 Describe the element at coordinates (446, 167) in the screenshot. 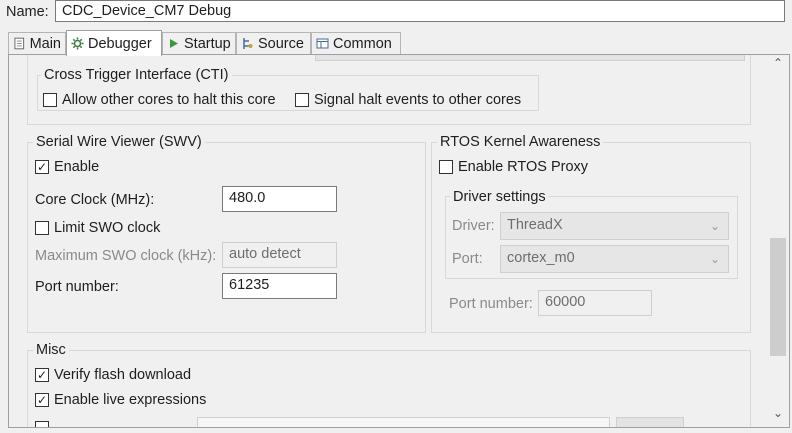

I see `rtos-proxy-box` at that location.